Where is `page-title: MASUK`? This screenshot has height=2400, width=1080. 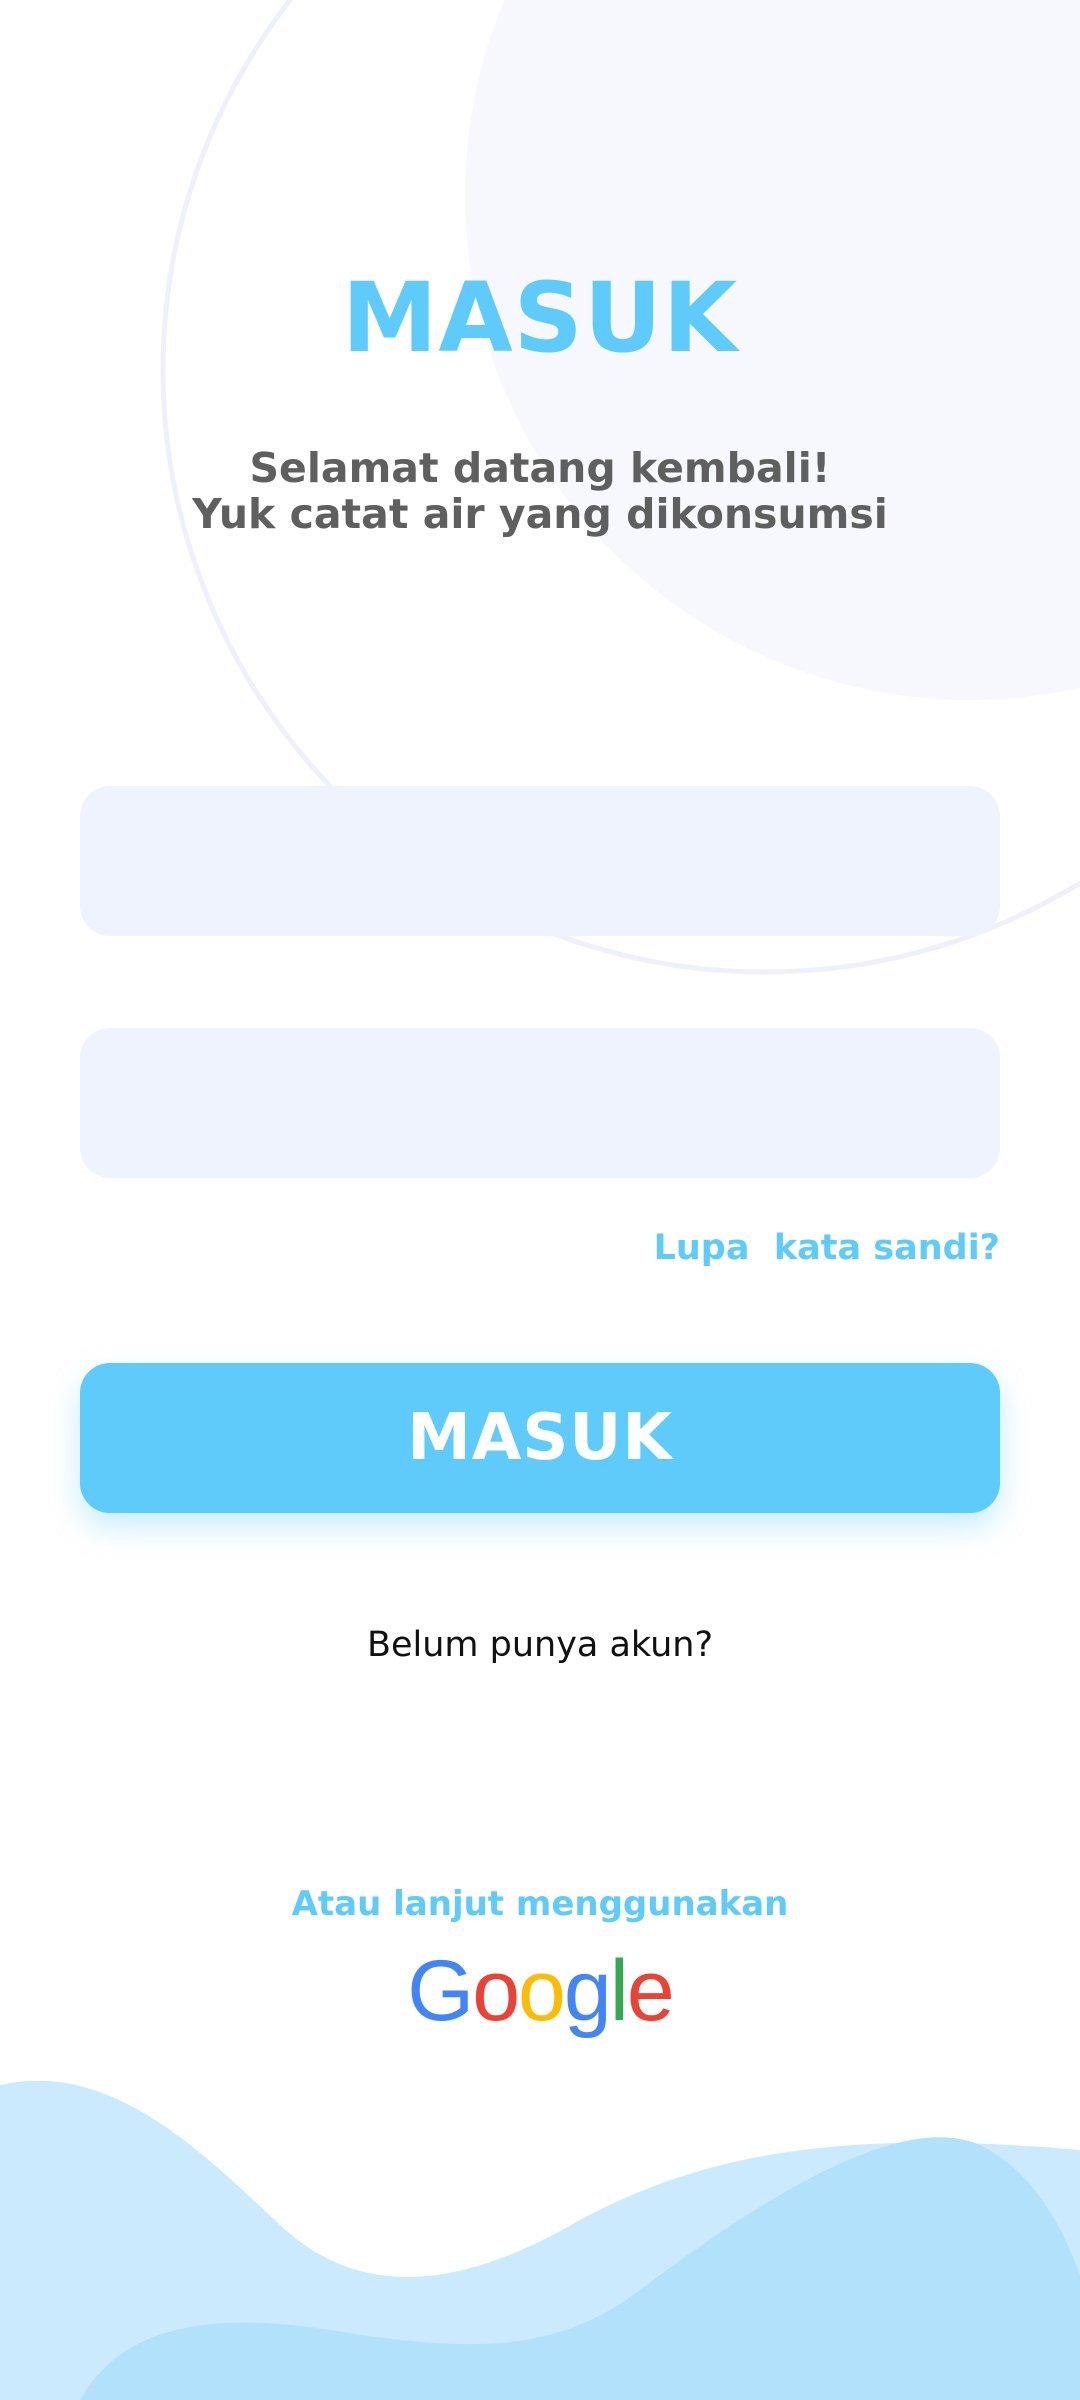
page-title: MASUK is located at coordinates (540, 318).